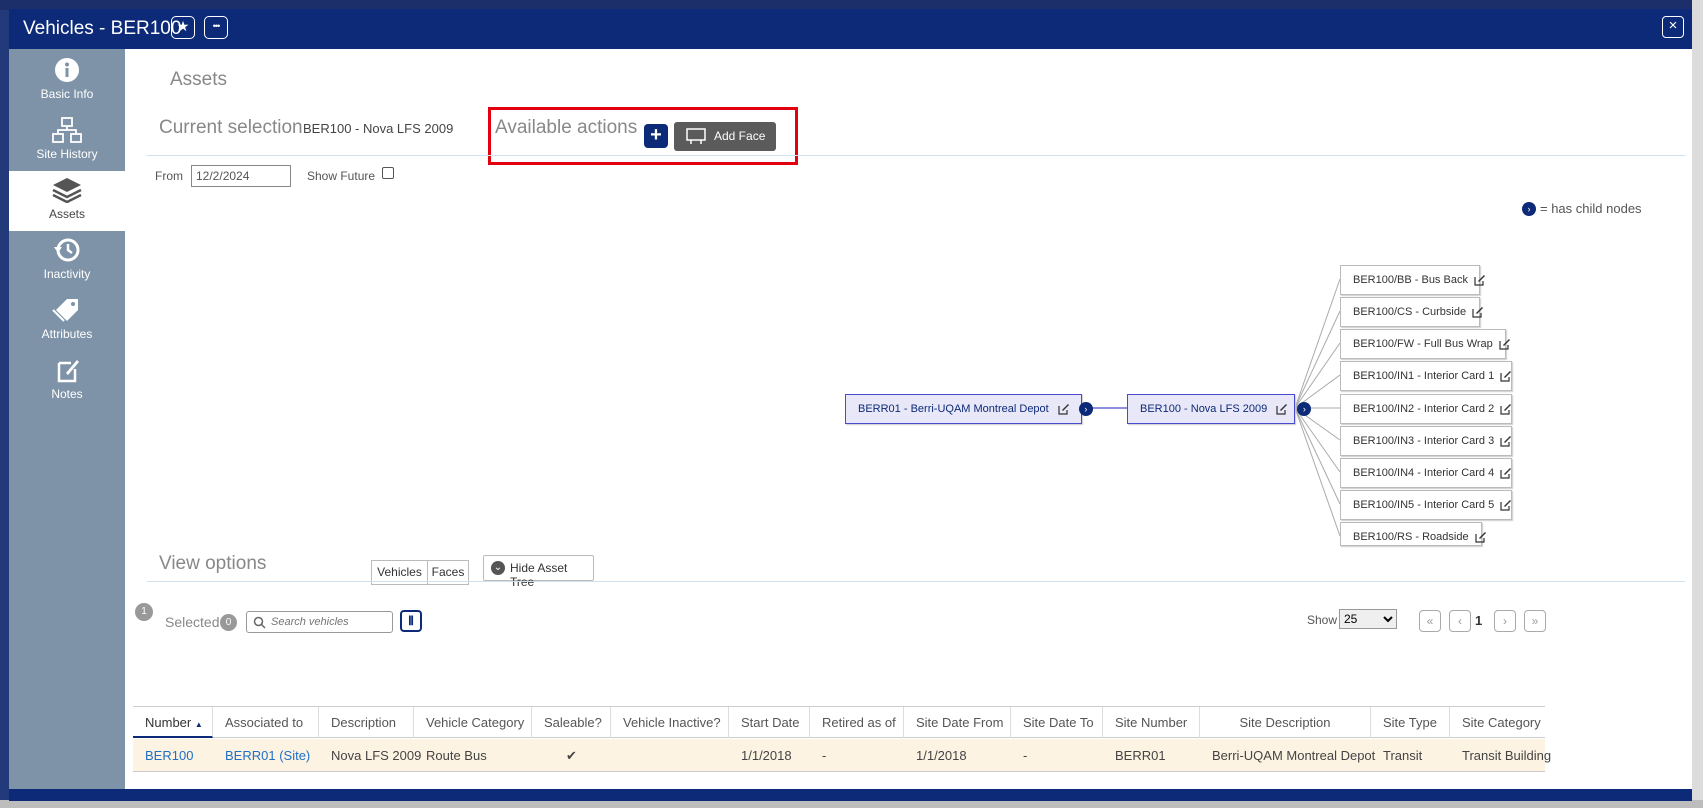 This screenshot has width=1703, height=808. I want to click on selected-label: Selected, so click(192, 622).